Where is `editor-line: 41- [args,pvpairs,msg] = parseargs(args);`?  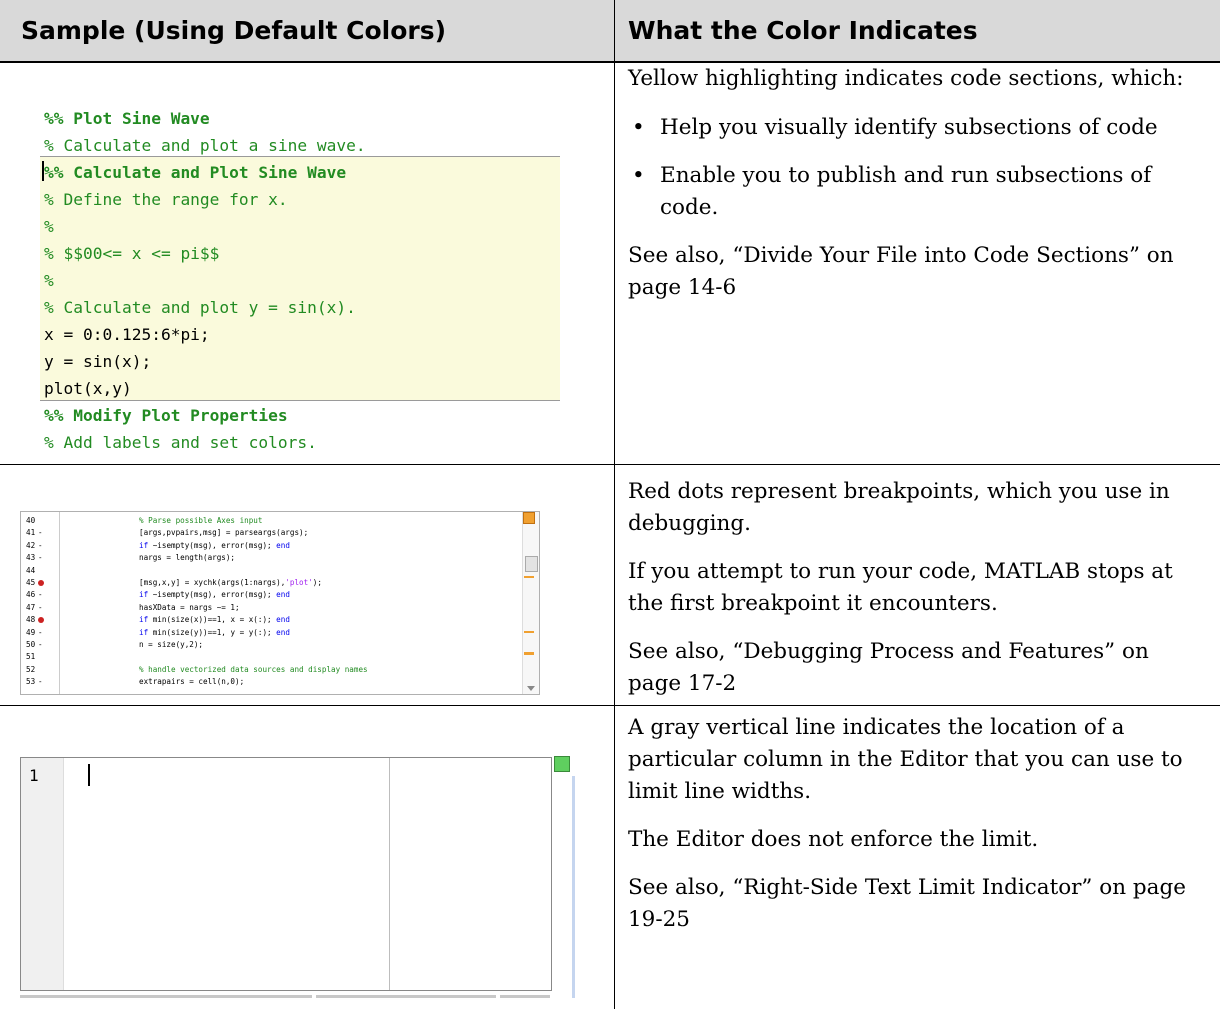
editor-line: 41- [args,pvpairs,msg] = parseargs(args); is located at coordinates (271, 533).